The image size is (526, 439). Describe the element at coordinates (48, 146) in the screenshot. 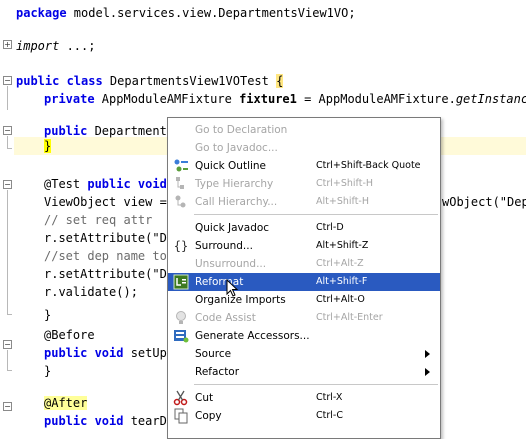

I see `code-line-constructor-close: }` at that location.